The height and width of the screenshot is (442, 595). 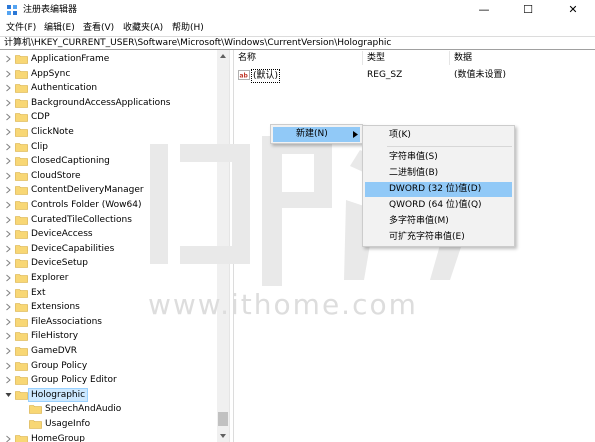 I want to click on tree-item: GameDVR, so click(x=109, y=351).